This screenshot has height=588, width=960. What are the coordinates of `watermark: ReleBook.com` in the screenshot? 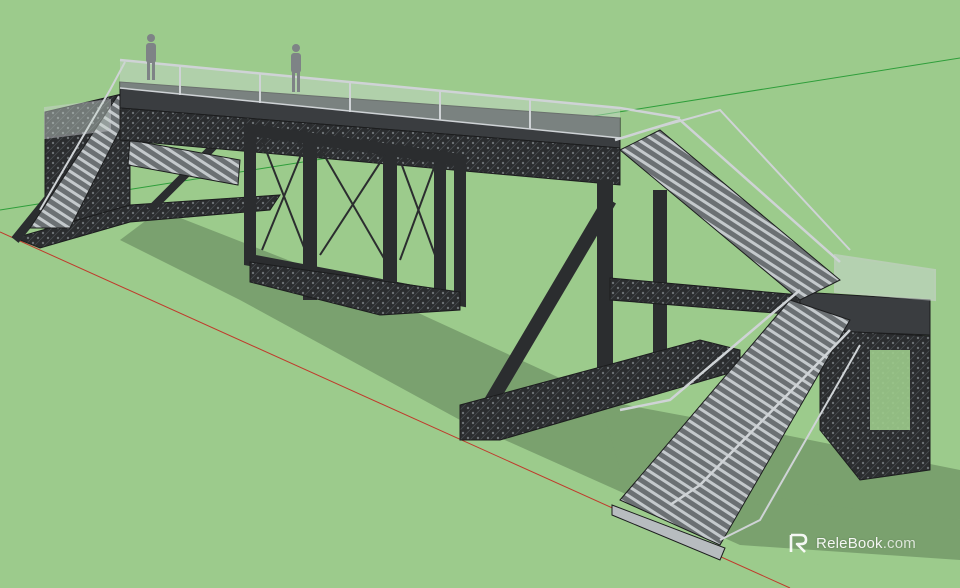 It's located at (852, 543).